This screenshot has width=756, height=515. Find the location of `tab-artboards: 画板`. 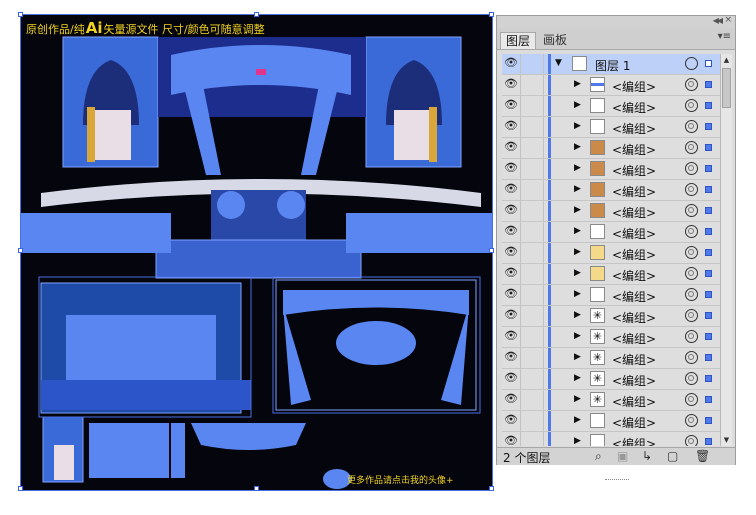

tab-artboards: 画板 is located at coordinates (555, 40).